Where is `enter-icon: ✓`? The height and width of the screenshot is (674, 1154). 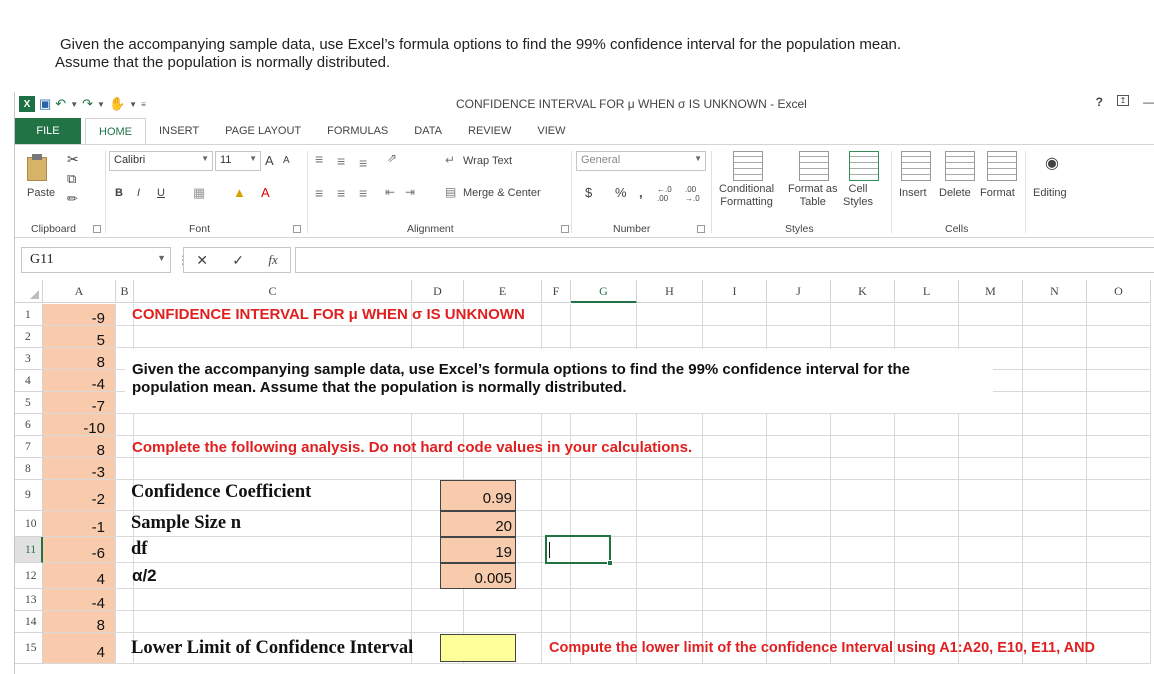
enter-icon: ✓ is located at coordinates (238, 260).